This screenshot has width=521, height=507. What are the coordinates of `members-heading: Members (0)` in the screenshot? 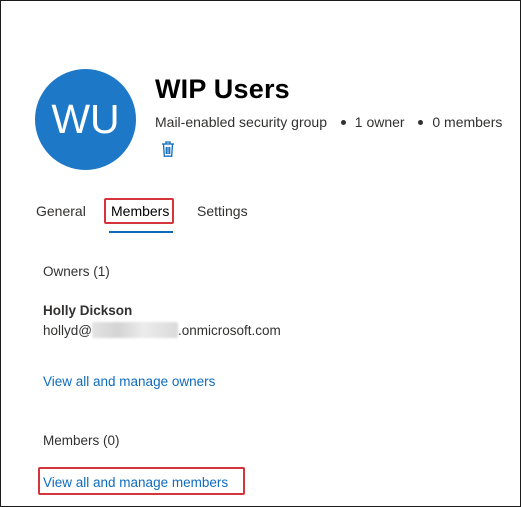 It's located at (81, 440).